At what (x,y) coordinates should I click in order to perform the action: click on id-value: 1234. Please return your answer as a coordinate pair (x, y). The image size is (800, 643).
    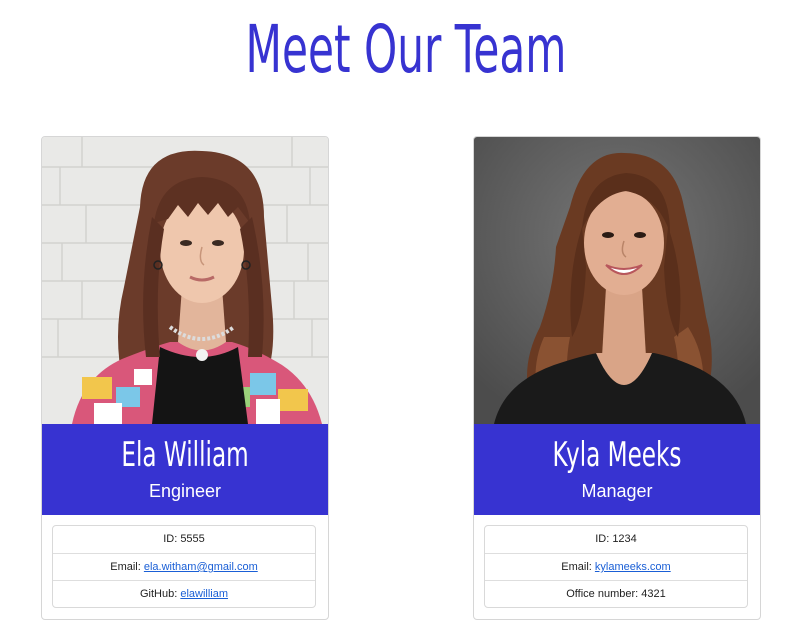
    Looking at the image, I should click on (624, 539).